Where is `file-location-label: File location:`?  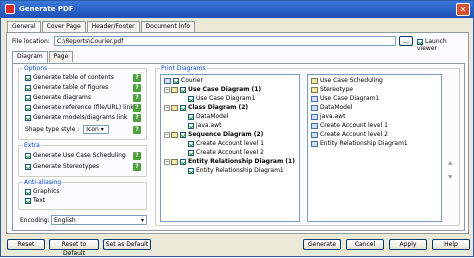
file-location-label: File location: is located at coordinates (31, 41).